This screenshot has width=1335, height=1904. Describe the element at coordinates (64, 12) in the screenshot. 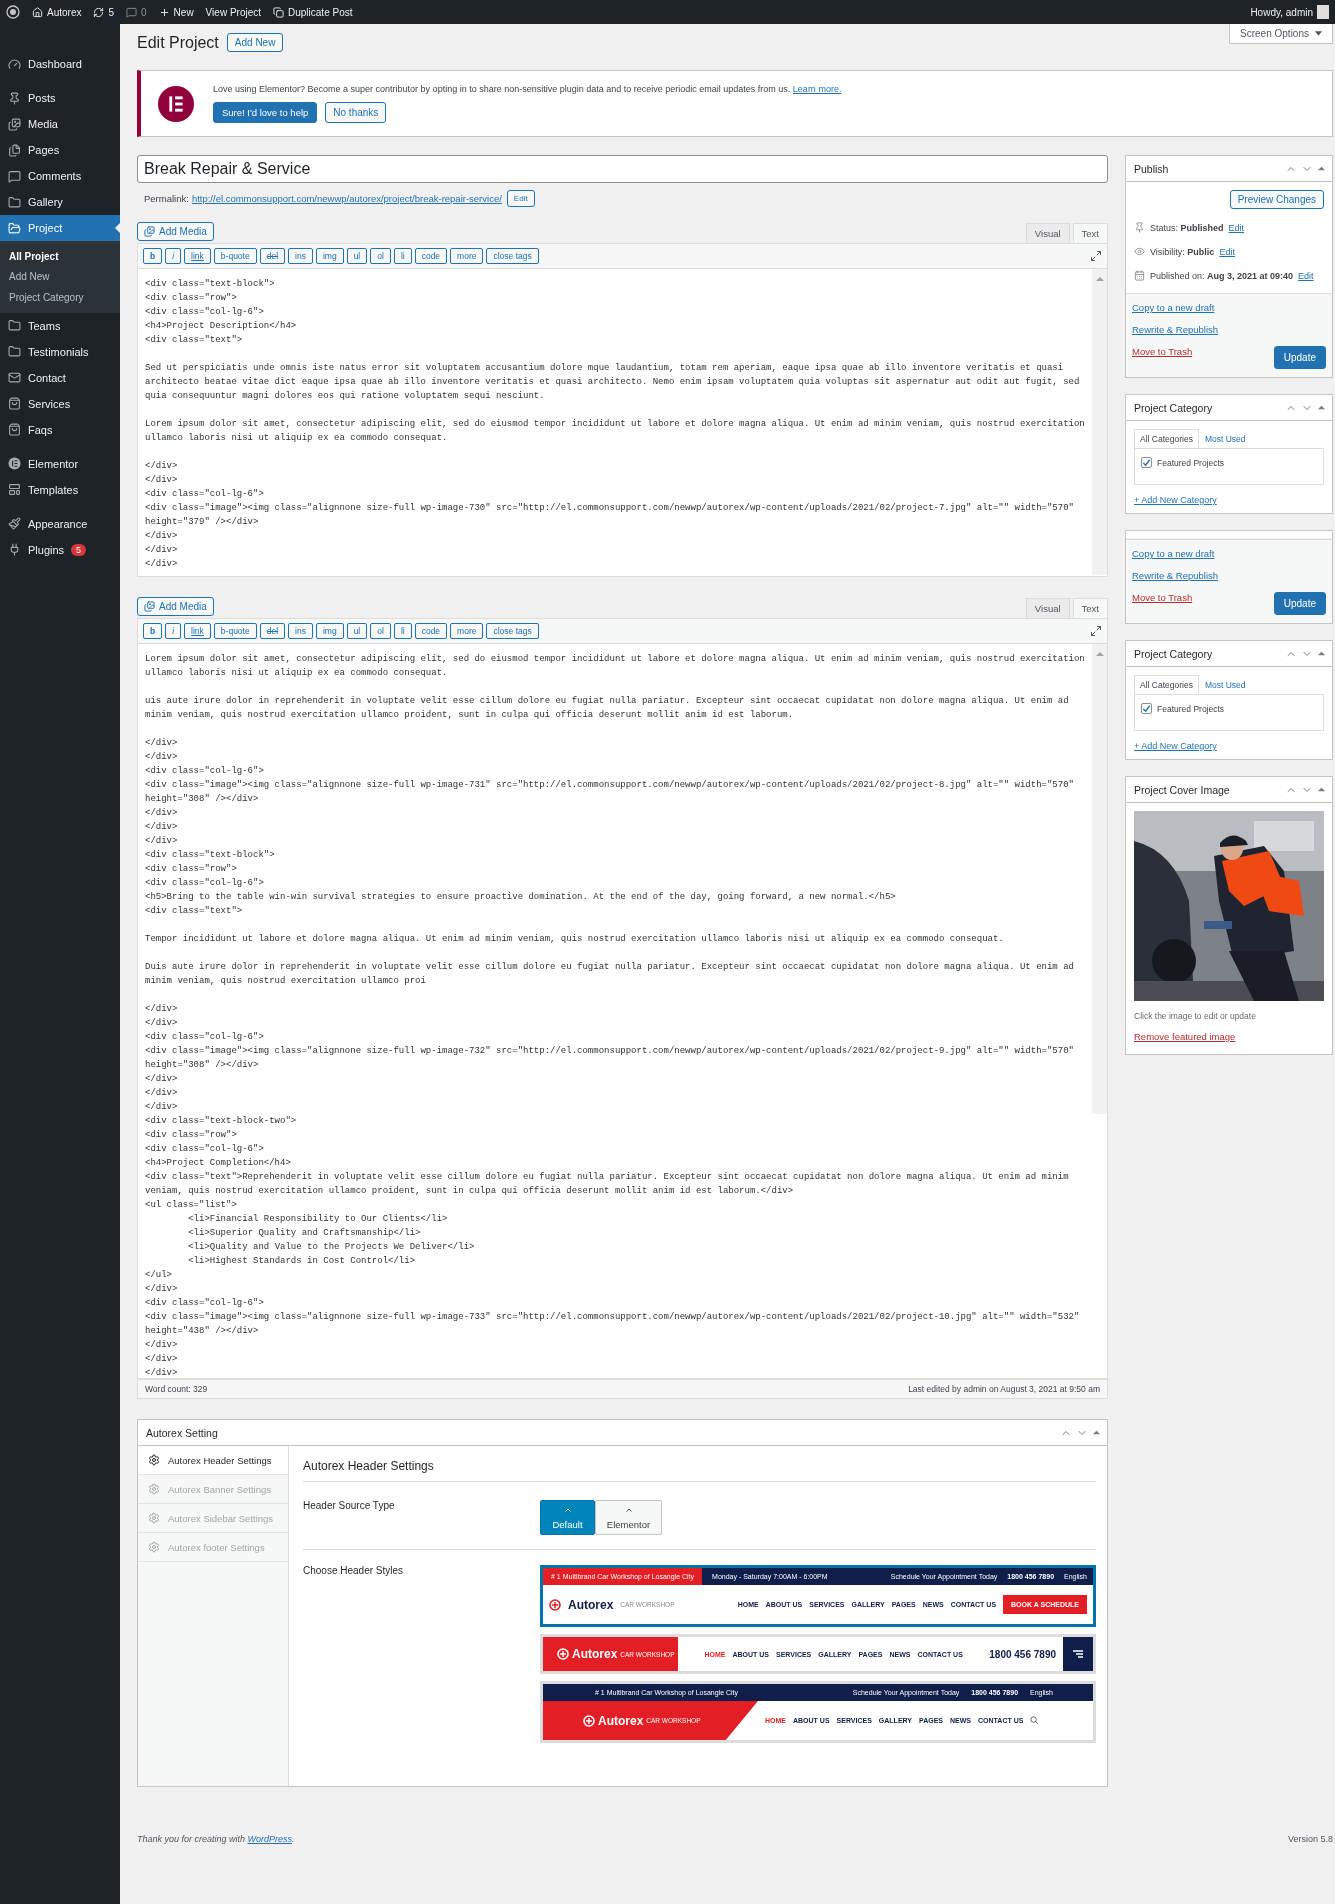

I see `site-link: Autorex` at that location.